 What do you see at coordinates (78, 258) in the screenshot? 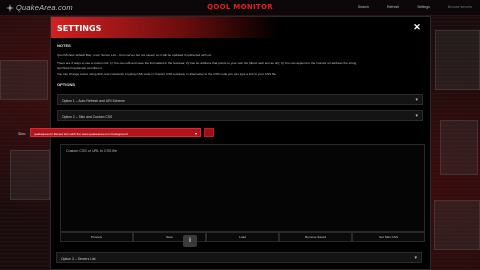
I see `accordion-label: Option 3 – Servers List` at bounding box center [78, 258].